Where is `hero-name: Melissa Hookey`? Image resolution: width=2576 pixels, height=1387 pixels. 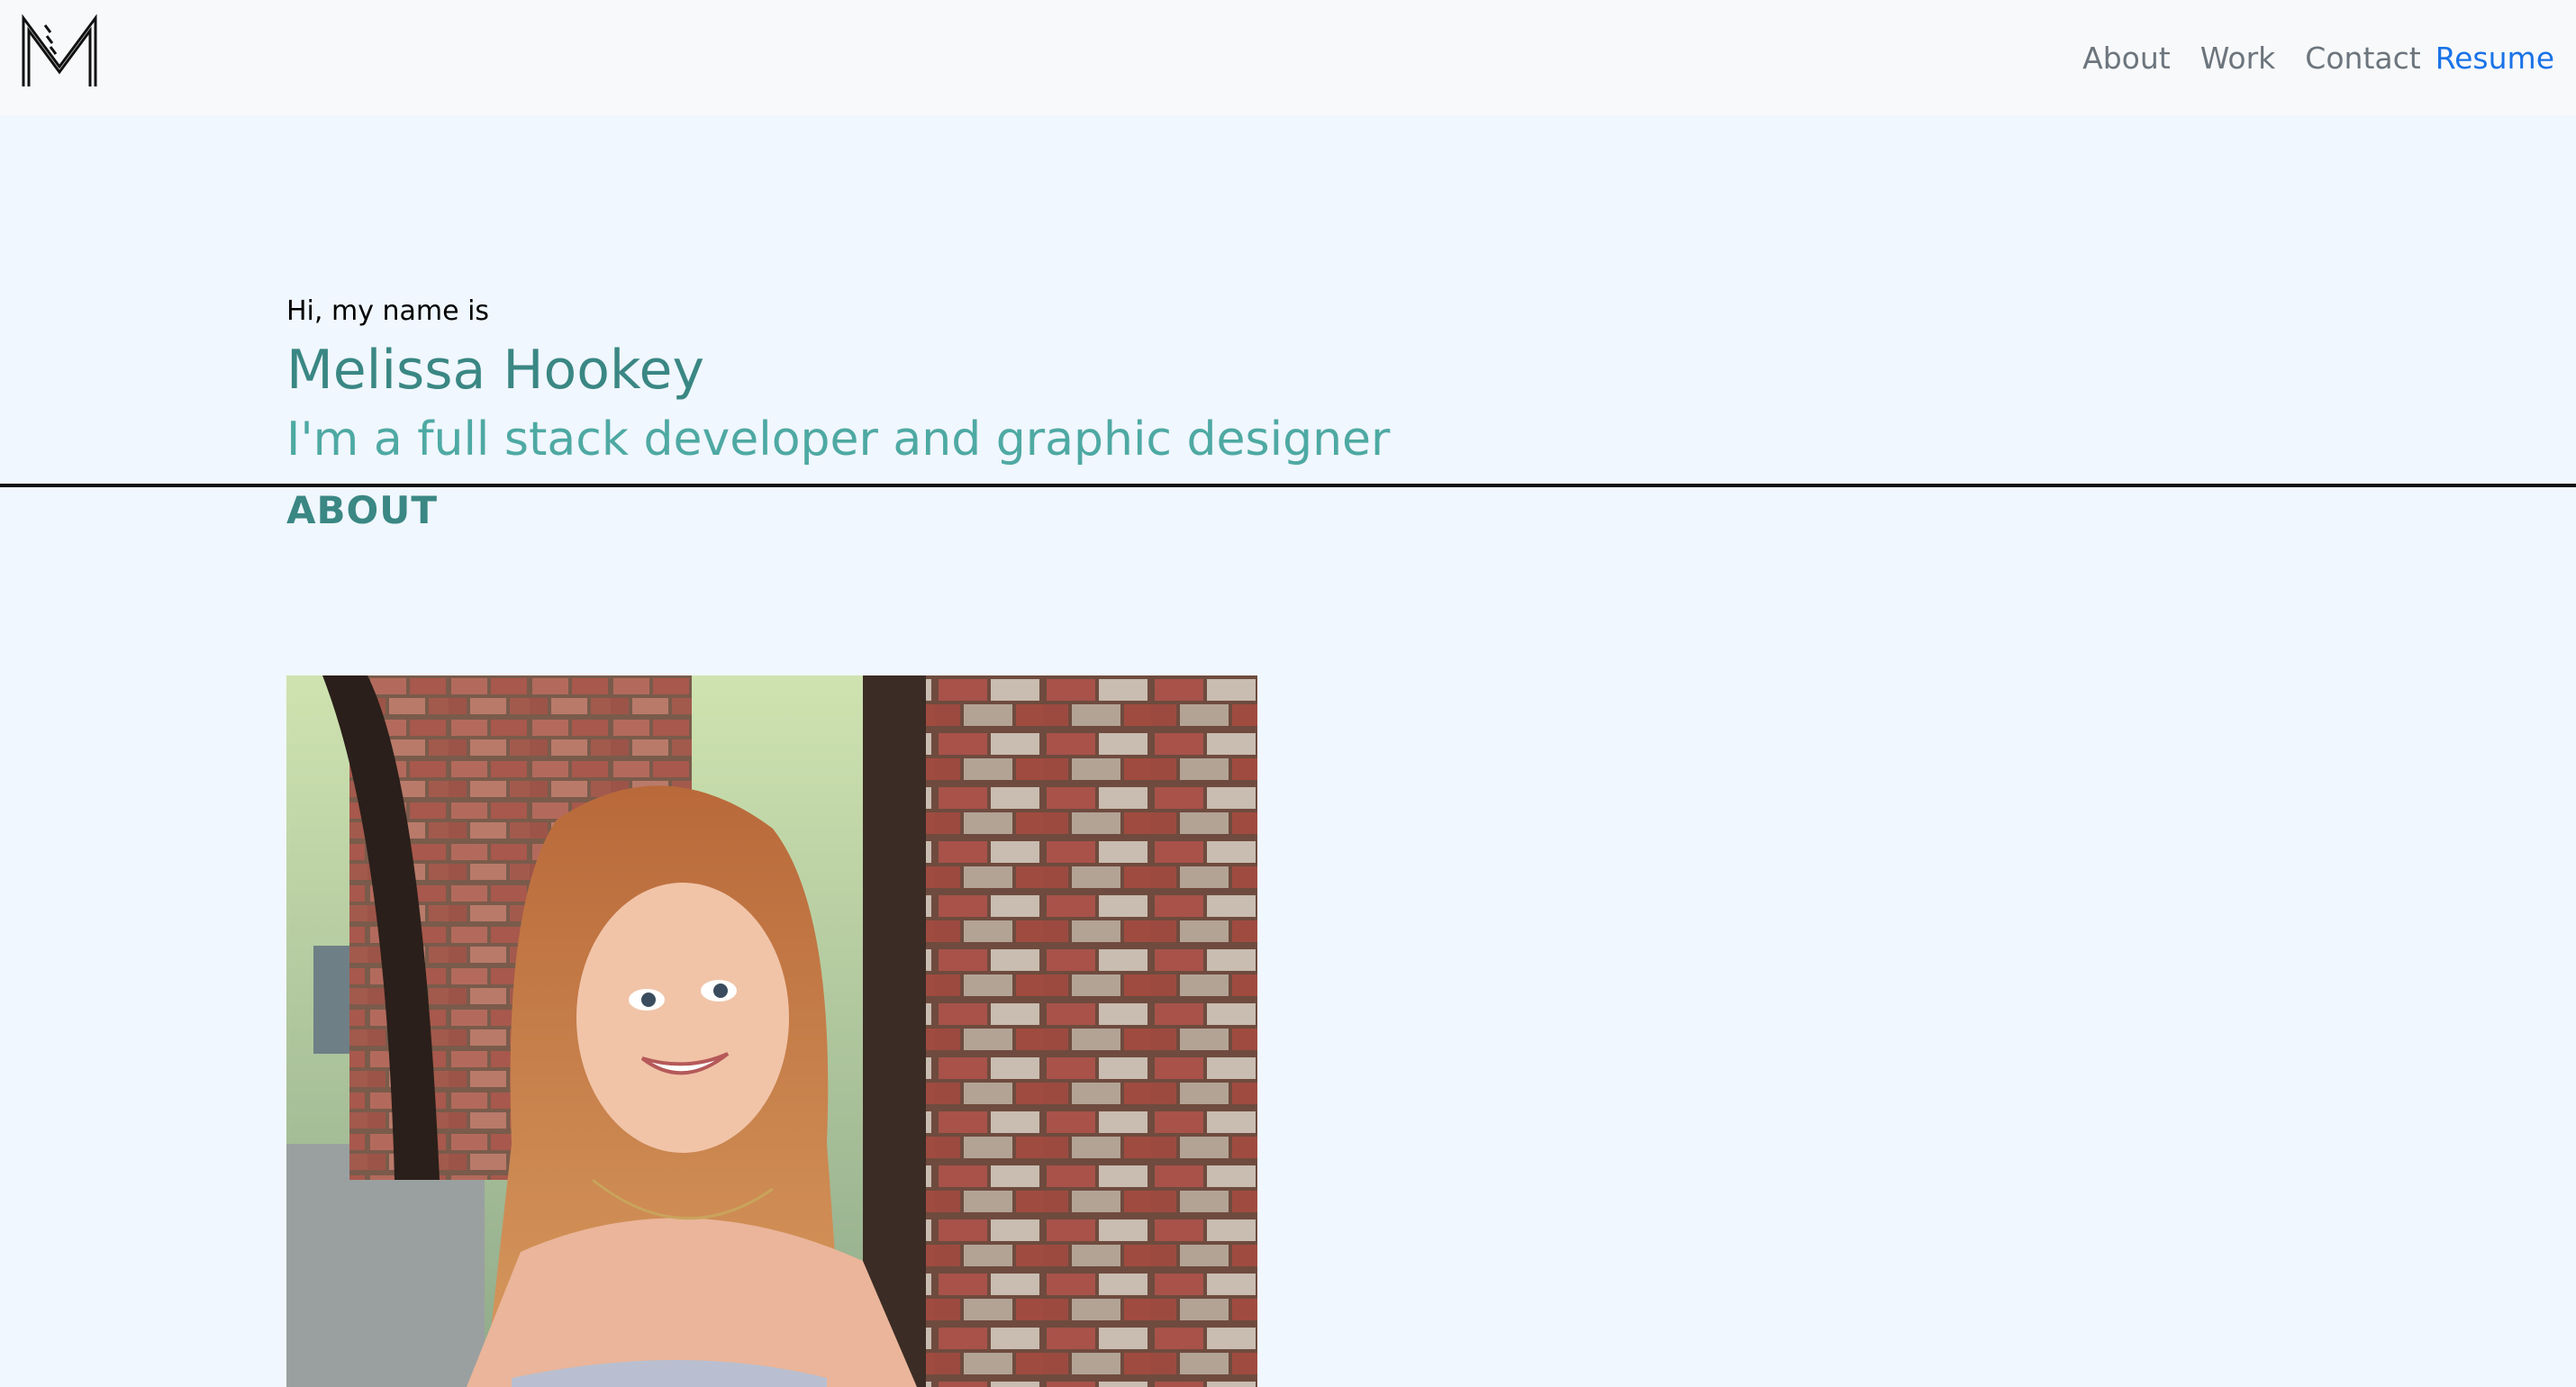 hero-name: Melissa Hookey is located at coordinates (495, 370).